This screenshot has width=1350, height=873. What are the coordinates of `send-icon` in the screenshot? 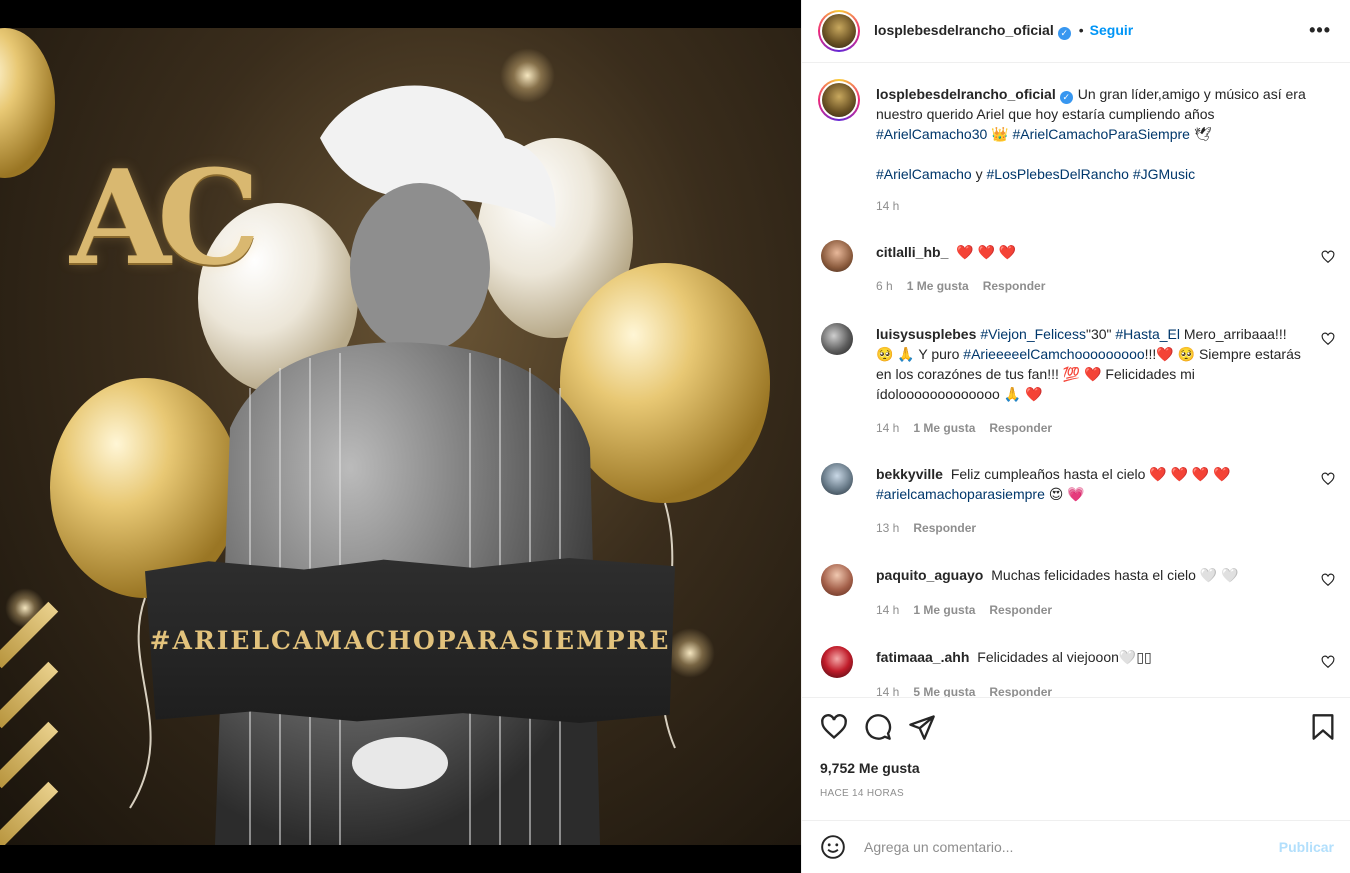 It's located at (922, 727).